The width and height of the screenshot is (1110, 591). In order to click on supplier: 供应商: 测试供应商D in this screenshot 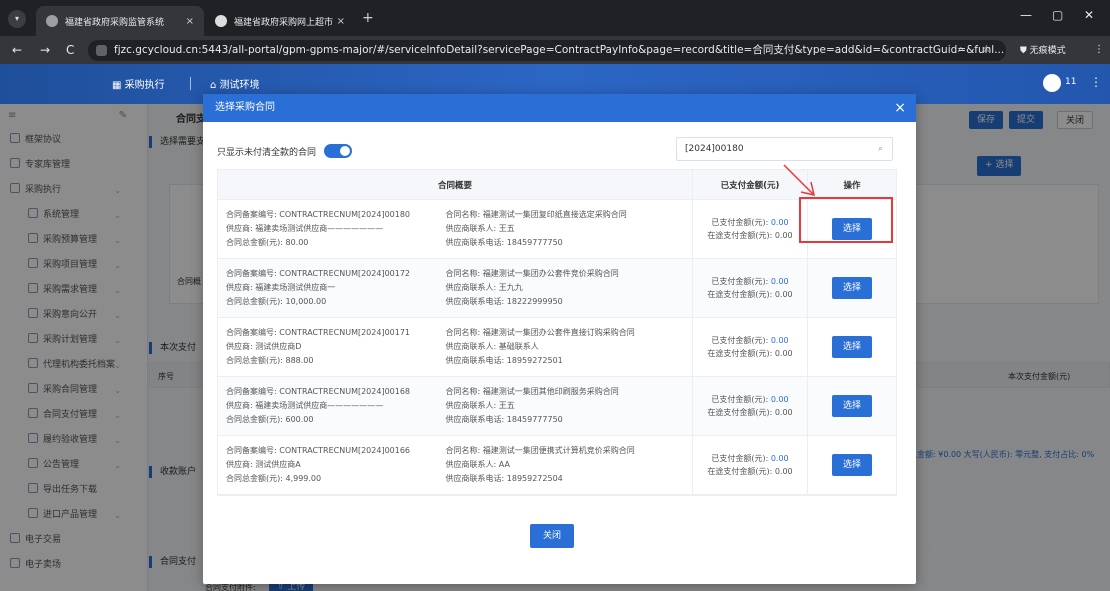, I will do `click(264, 346)`.